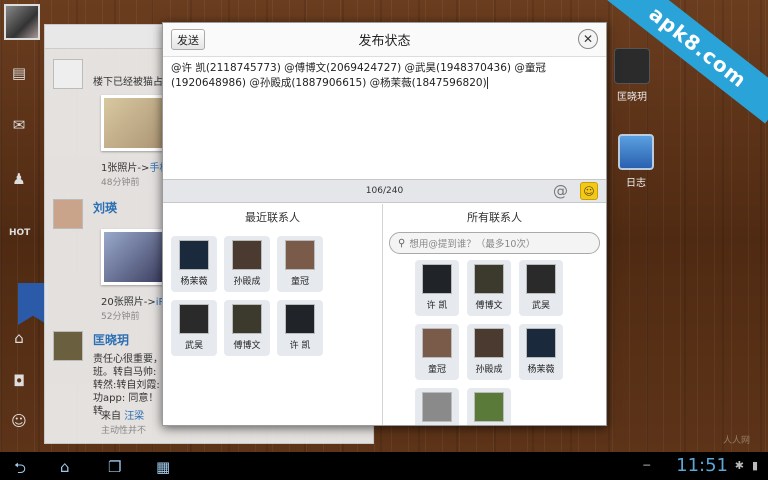  I want to click on clock: 11:51, so click(702, 465).